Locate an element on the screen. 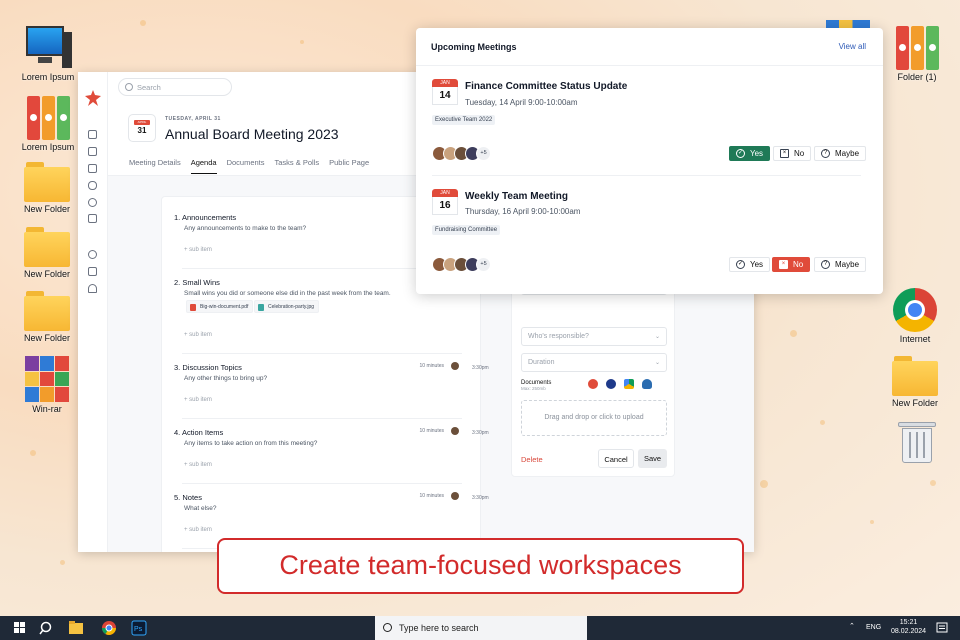 The width and height of the screenshot is (960, 640). meeting-title: Finance Committee Status Update is located at coordinates (546, 86).